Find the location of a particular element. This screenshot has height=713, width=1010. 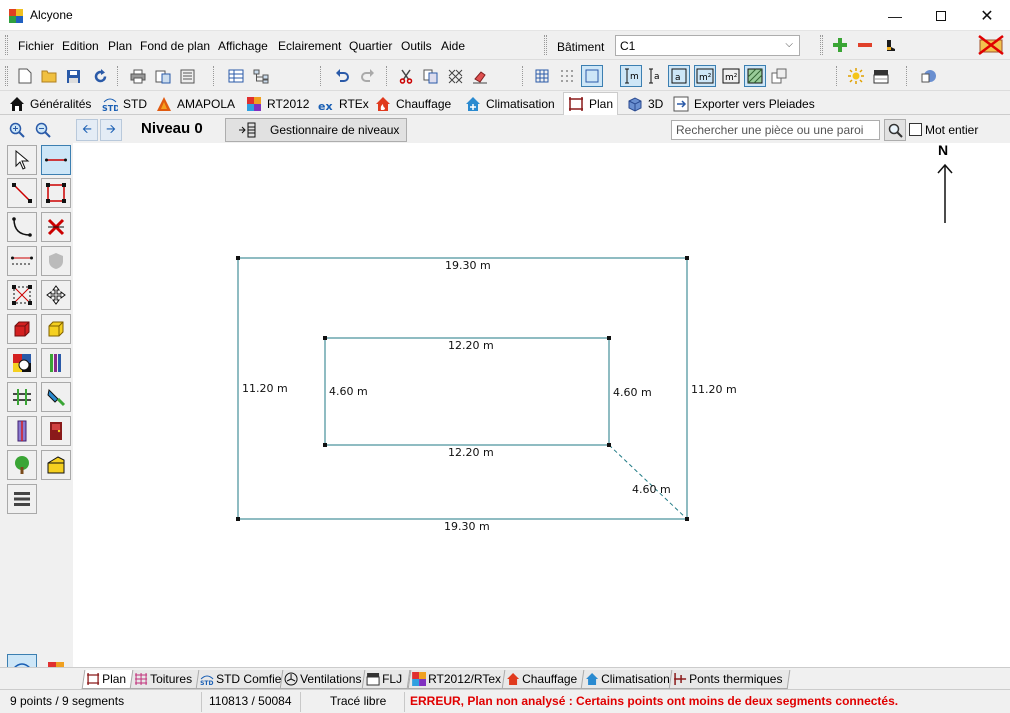

delete-point-tool is located at coordinates (56, 227).